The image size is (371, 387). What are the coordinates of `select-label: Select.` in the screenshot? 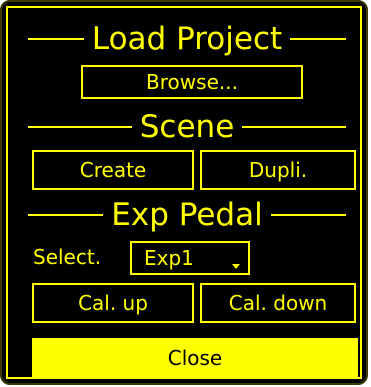 It's located at (67, 257).